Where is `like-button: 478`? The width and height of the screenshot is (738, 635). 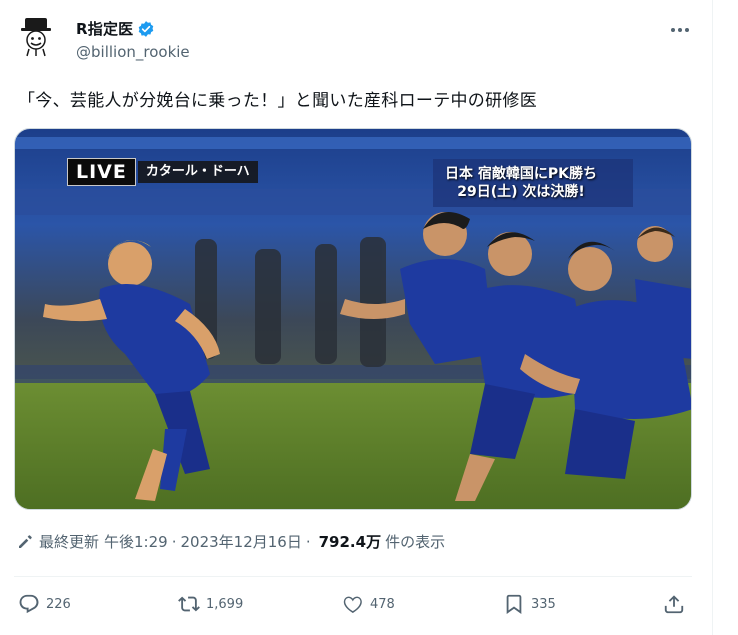
like-button: 478 is located at coordinates (368, 604).